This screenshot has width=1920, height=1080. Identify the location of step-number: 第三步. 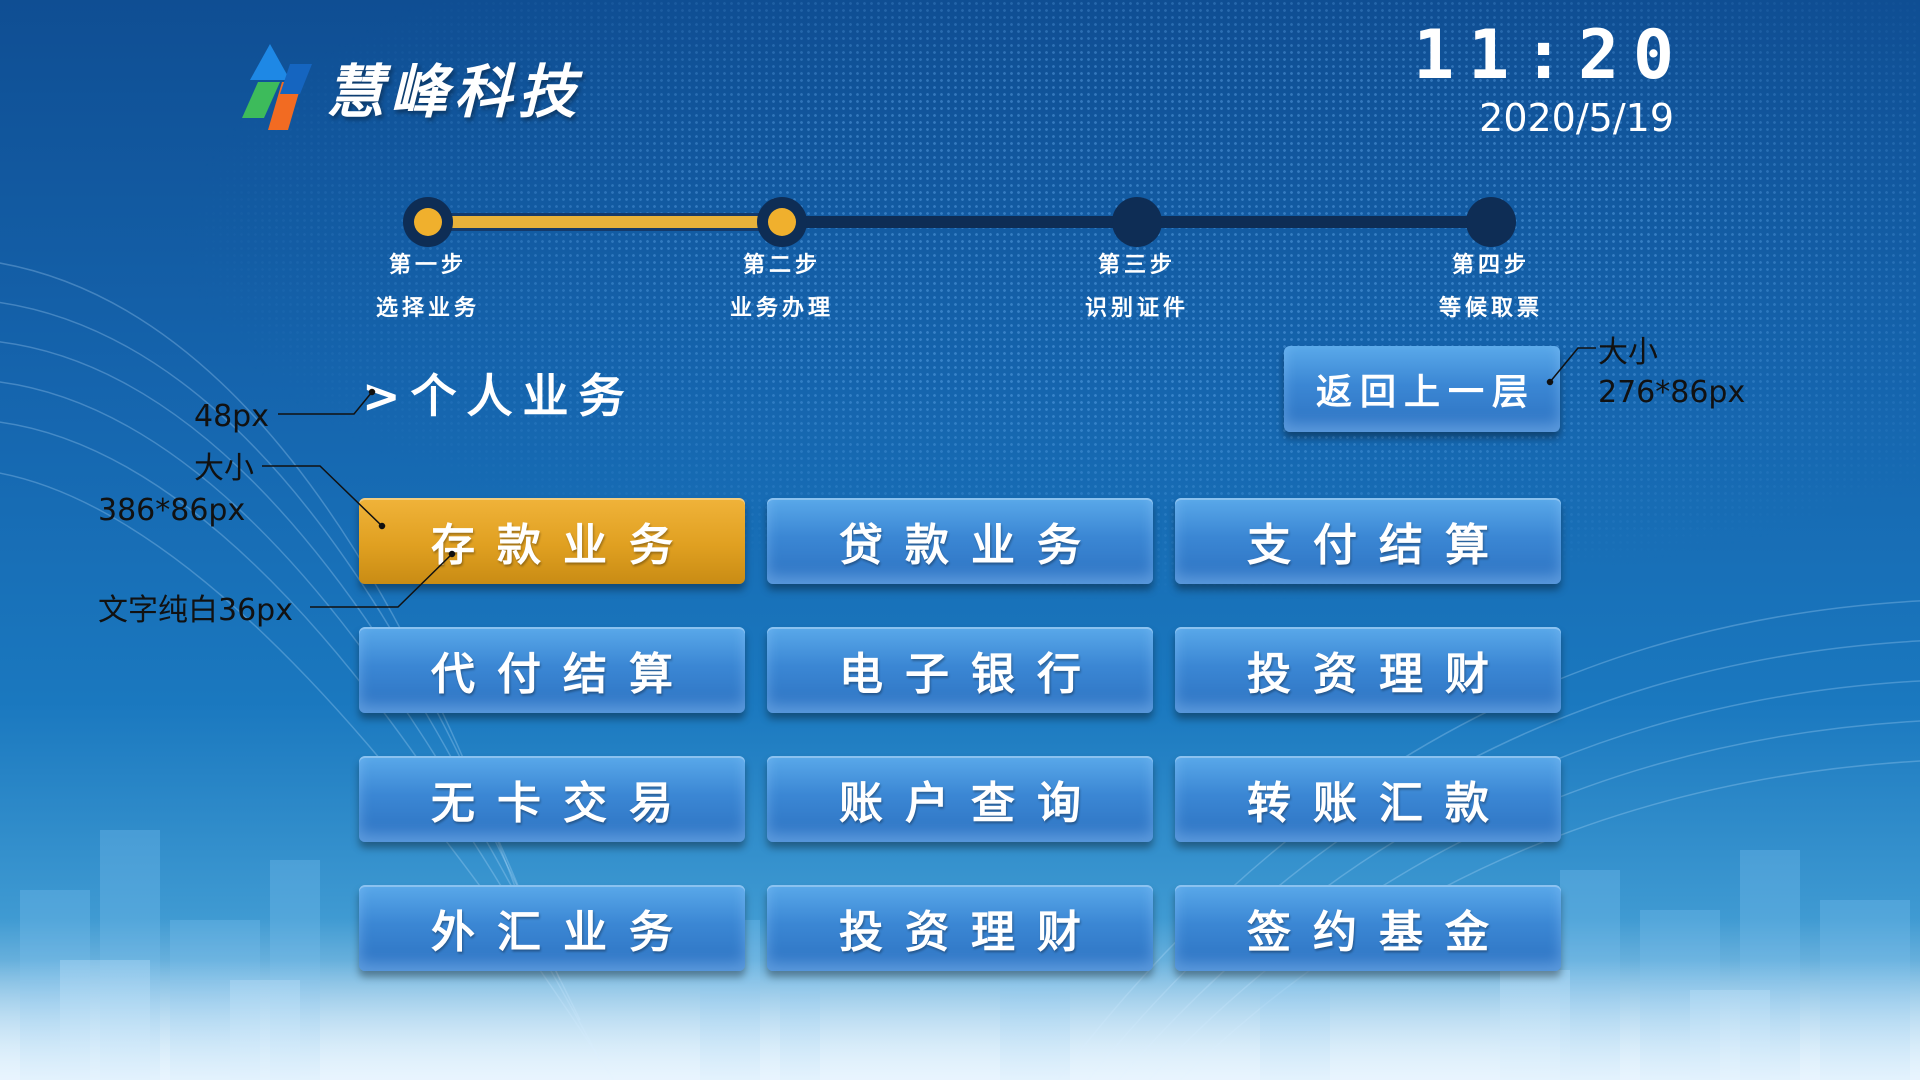
(1136, 265).